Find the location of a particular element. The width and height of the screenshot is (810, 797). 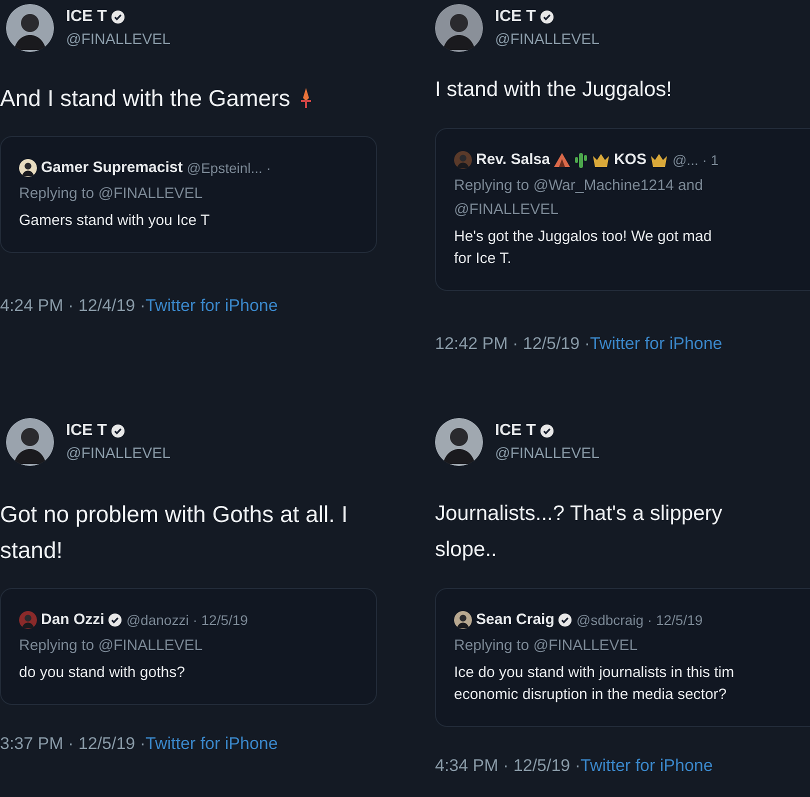

quoted-tweet-text: Ice do you stand with journalists in this tim economic disruption in the media sector? is located at coordinates (595, 683).